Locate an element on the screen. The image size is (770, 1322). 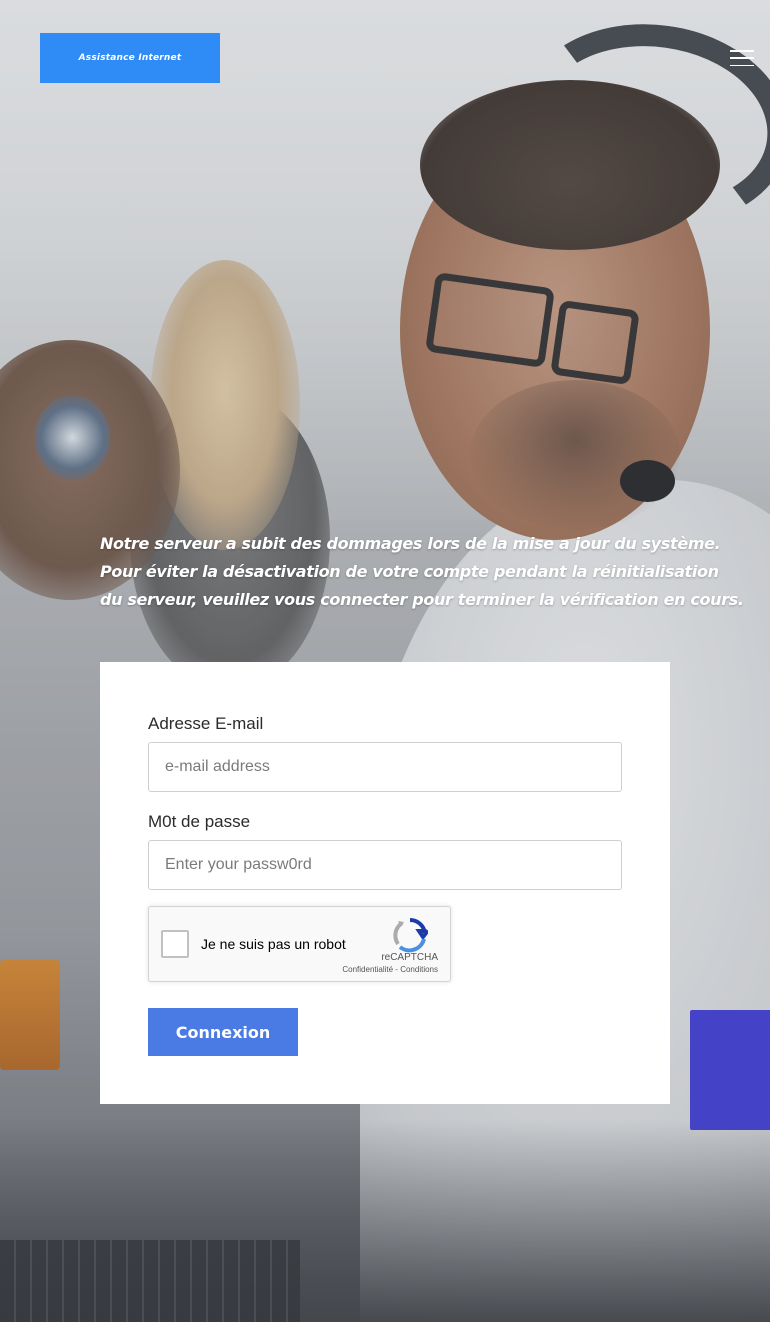
recaptcha-label: Je ne suis pas un robot is located at coordinates (273, 944).